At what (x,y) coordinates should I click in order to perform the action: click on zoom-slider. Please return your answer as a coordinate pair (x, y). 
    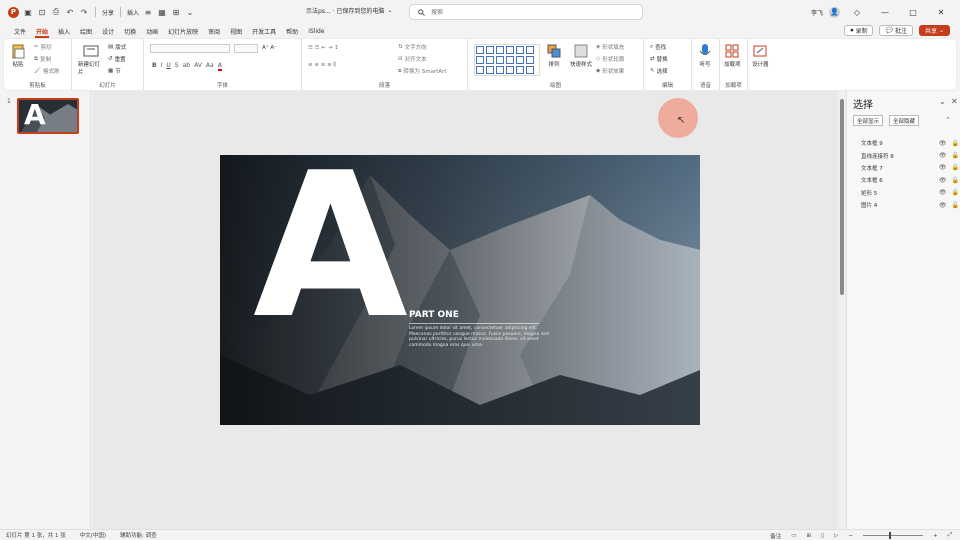
    Looking at the image, I should click on (892, 535).